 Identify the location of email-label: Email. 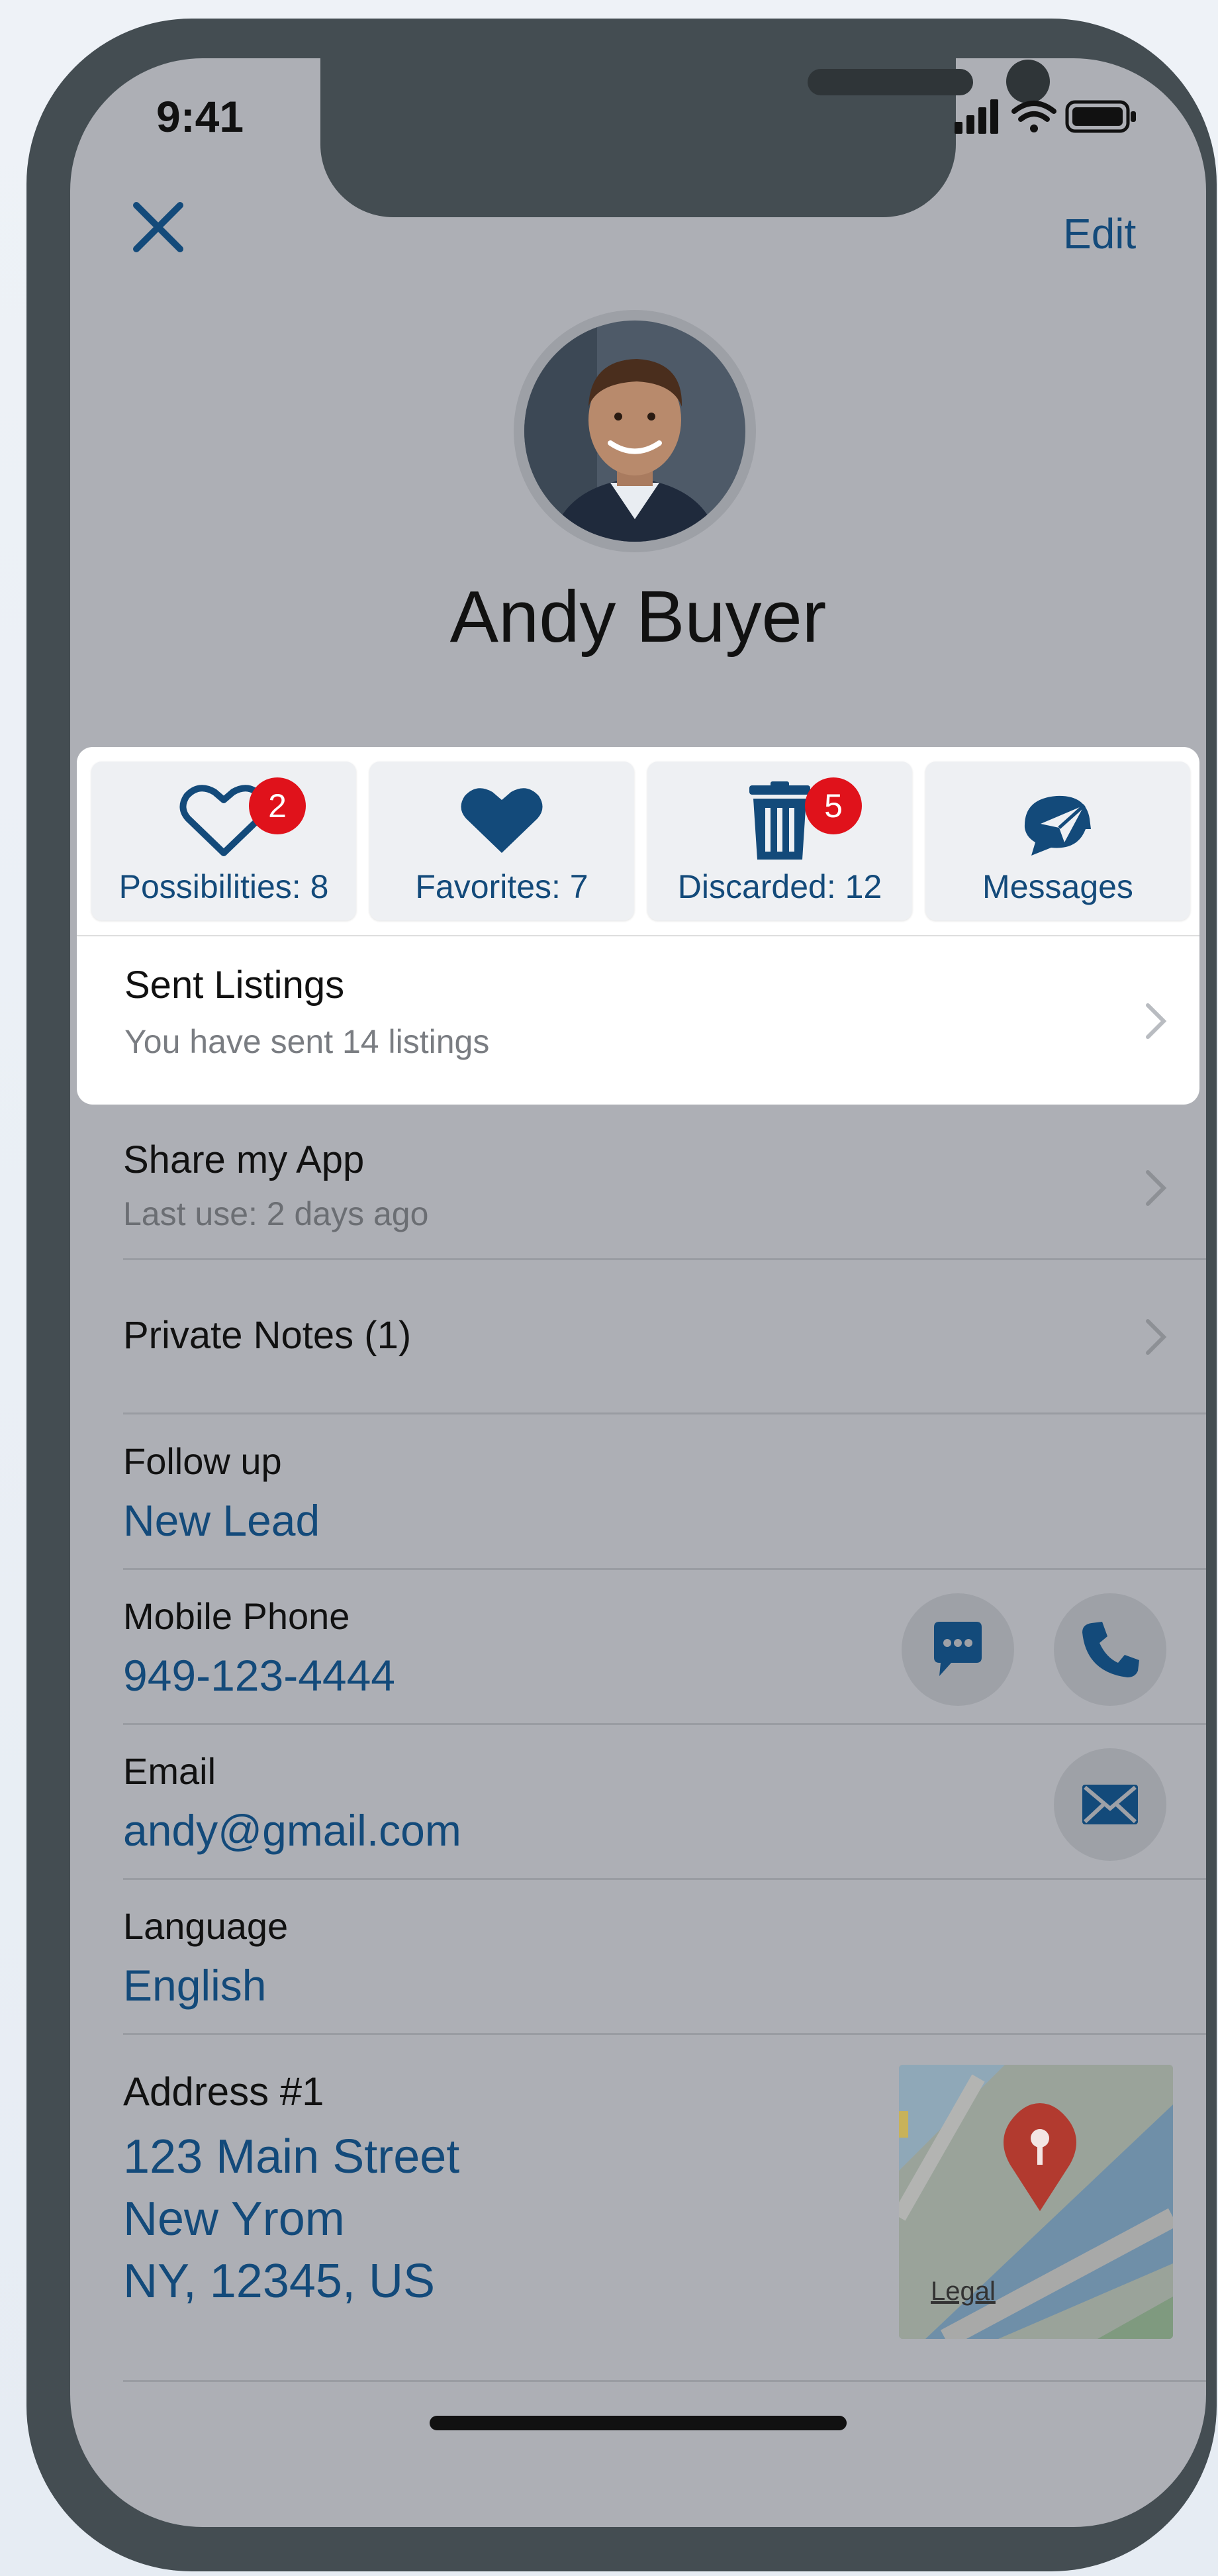
(169, 1771).